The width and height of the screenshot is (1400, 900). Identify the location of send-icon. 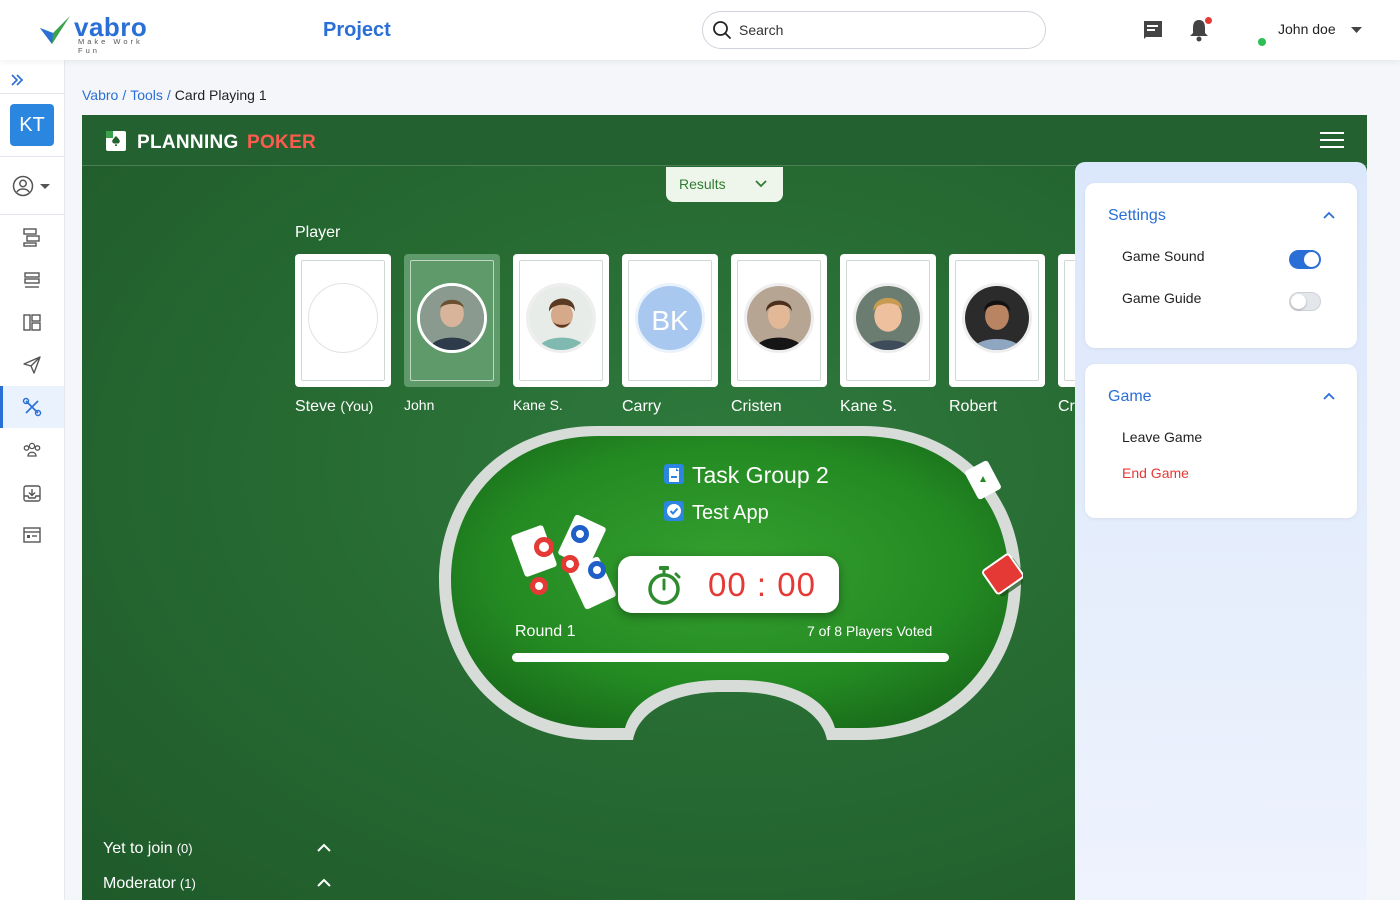
(32, 365).